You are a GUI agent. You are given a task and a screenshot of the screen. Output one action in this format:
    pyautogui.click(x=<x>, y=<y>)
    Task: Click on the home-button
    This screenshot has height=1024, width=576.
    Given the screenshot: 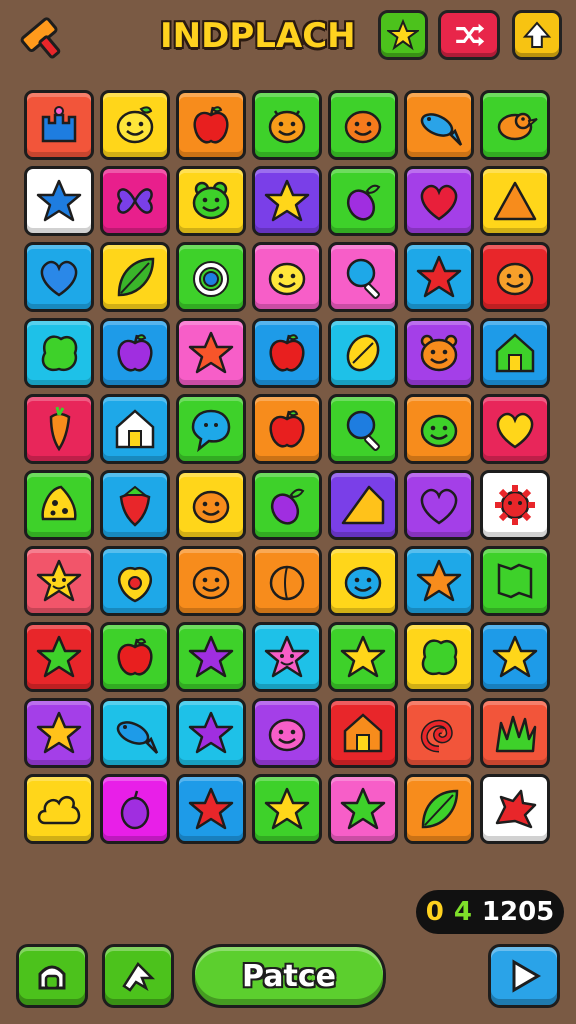 What is the action you would take?
    pyautogui.click(x=52, y=976)
    